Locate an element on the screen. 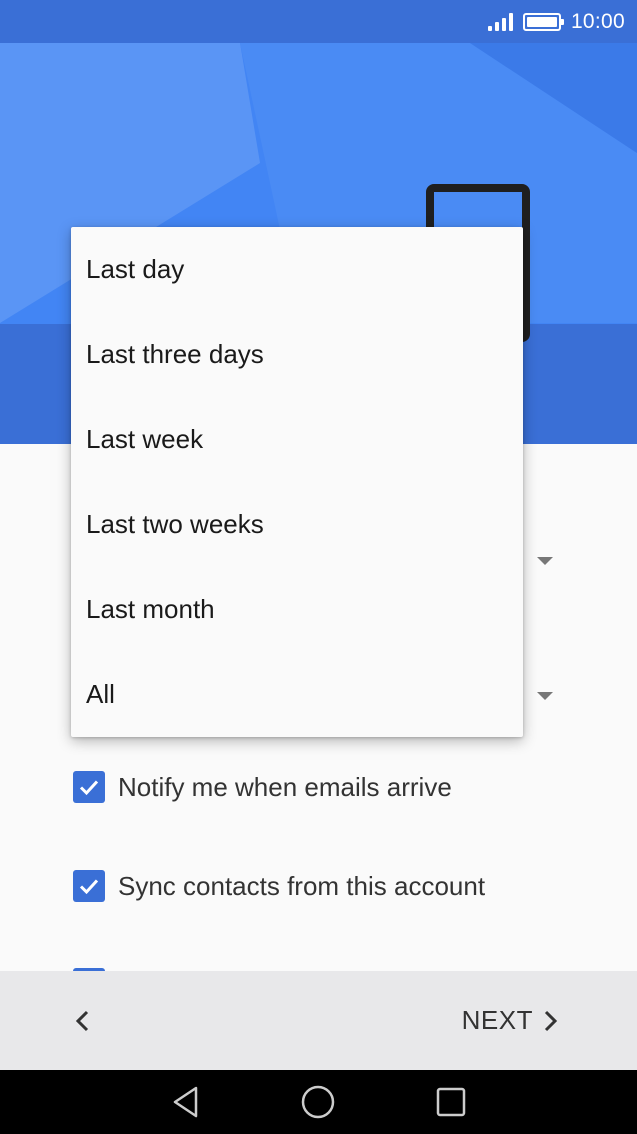  next-button: NEXT is located at coordinates (510, 1020).